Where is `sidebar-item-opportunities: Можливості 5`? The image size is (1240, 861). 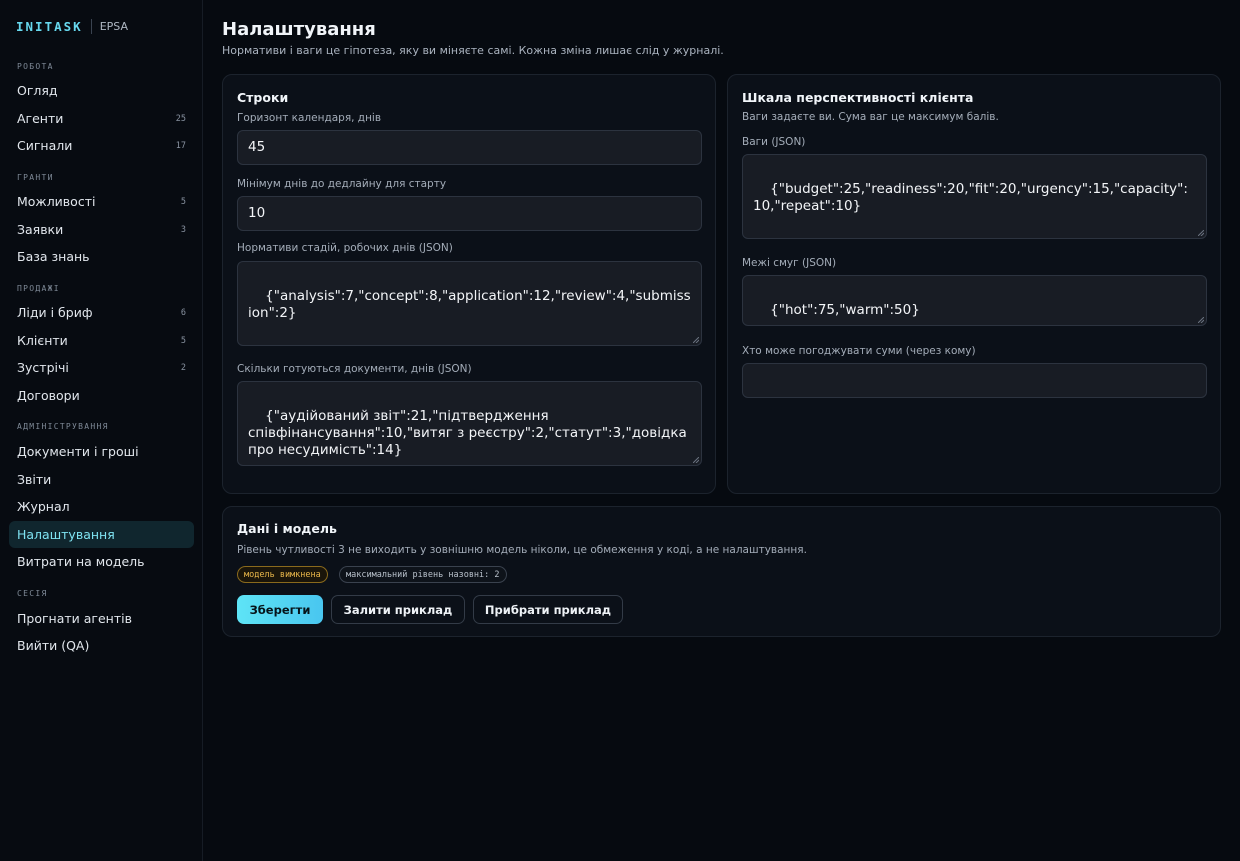 sidebar-item-opportunities: Можливості 5 is located at coordinates (101, 201).